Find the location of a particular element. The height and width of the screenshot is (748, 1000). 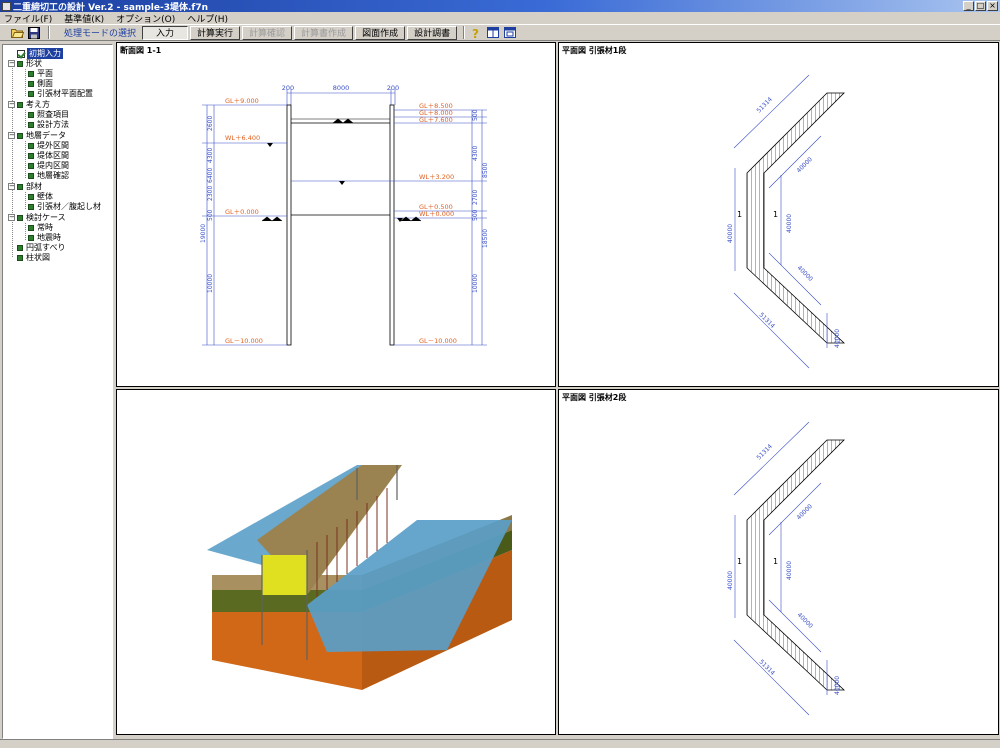

level-wl-right: WL＋3.200 is located at coordinates (436, 177).